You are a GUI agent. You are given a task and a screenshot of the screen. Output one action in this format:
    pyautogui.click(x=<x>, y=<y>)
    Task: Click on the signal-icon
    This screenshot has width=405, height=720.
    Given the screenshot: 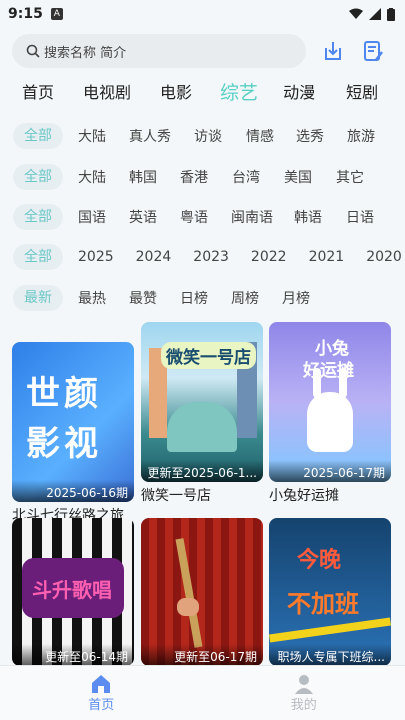 What is the action you would take?
    pyautogui.click(x=375, y=14)
    